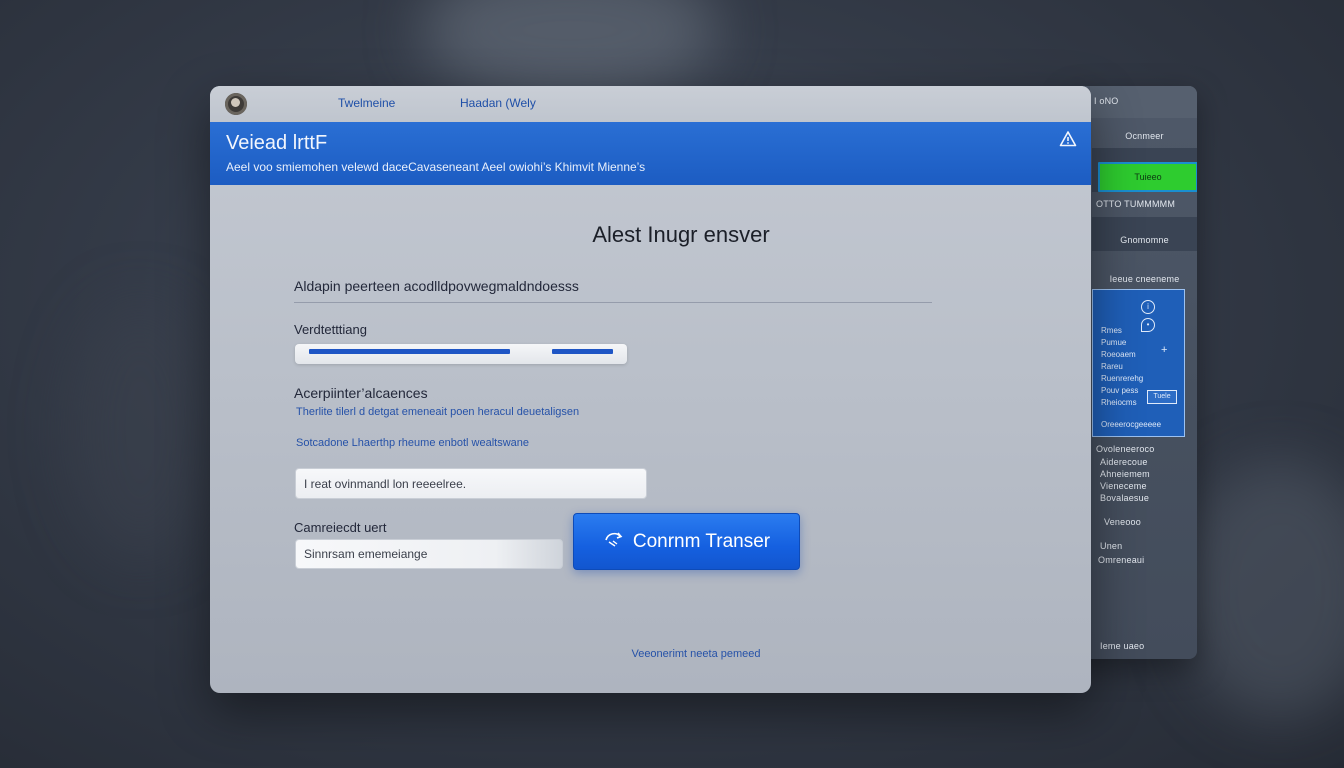 The height and width of the screenshot is (768, 1344). I want to click on banner-title: Veiead lrttF, so click(277, 143).